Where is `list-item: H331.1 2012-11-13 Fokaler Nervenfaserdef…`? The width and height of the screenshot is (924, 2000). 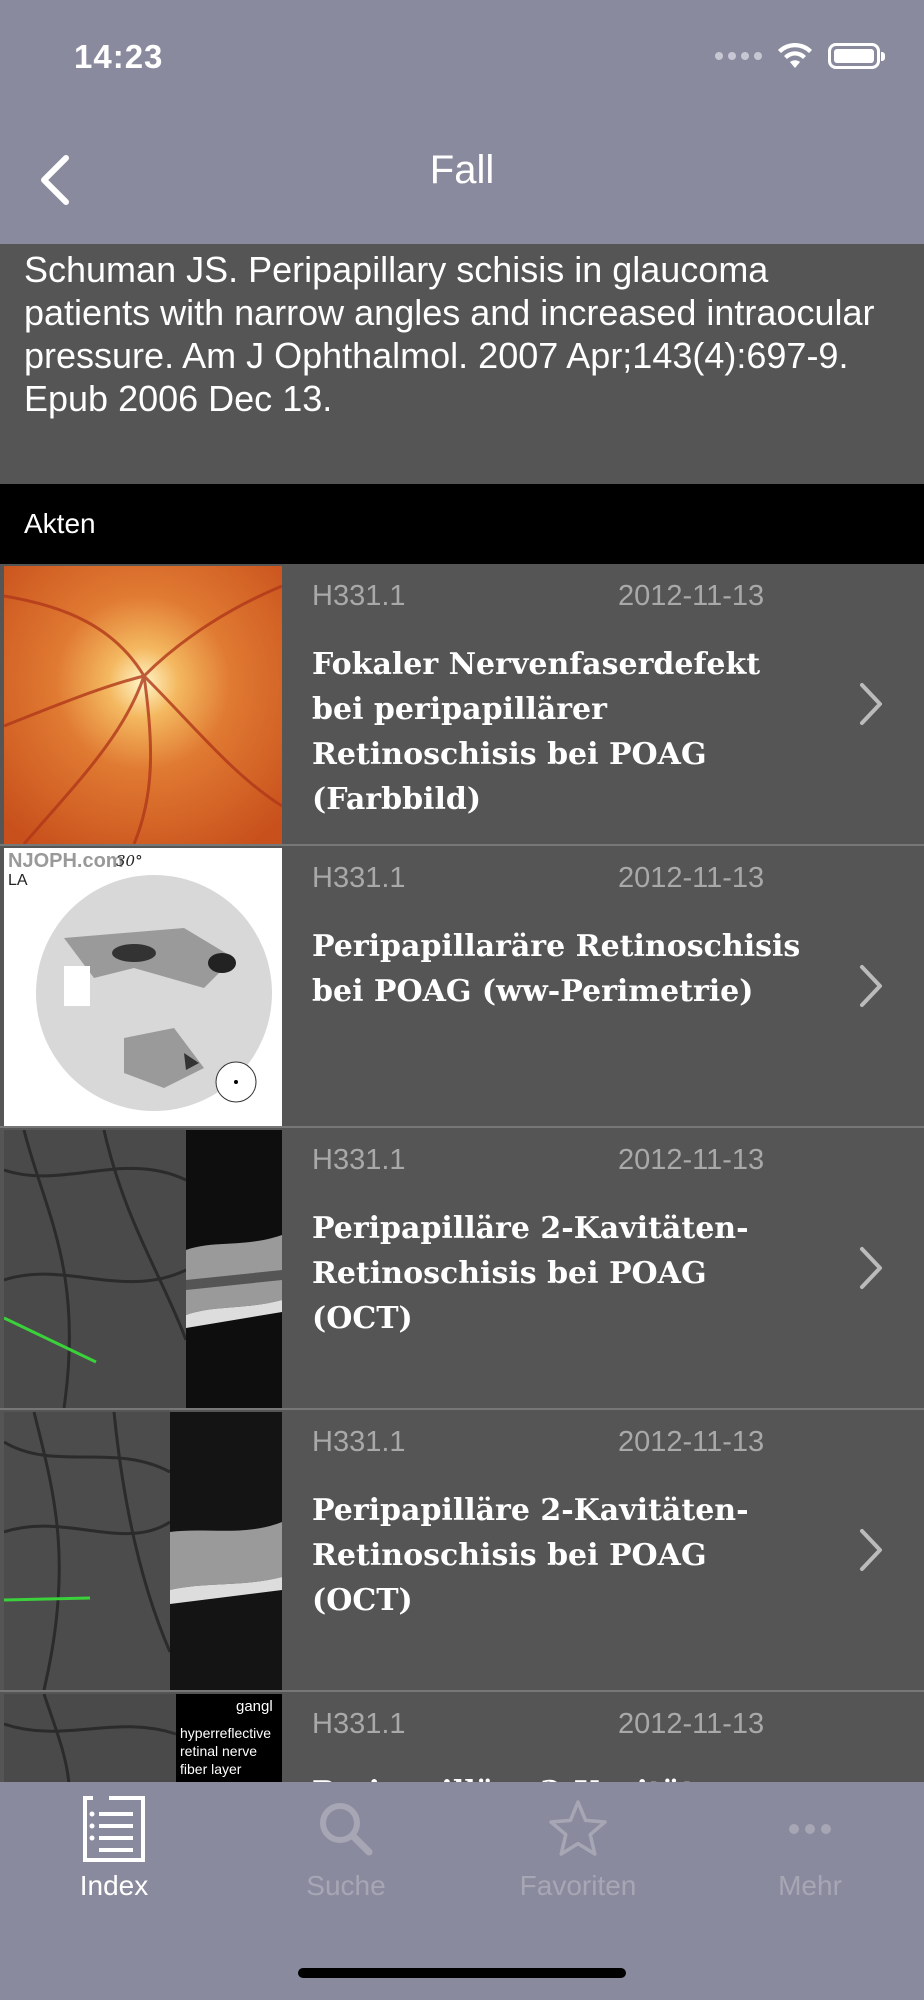
list-item: H331.1 2012-11-13 Fokaler Nervenfaserdef… is located at coordinates (462, 705).